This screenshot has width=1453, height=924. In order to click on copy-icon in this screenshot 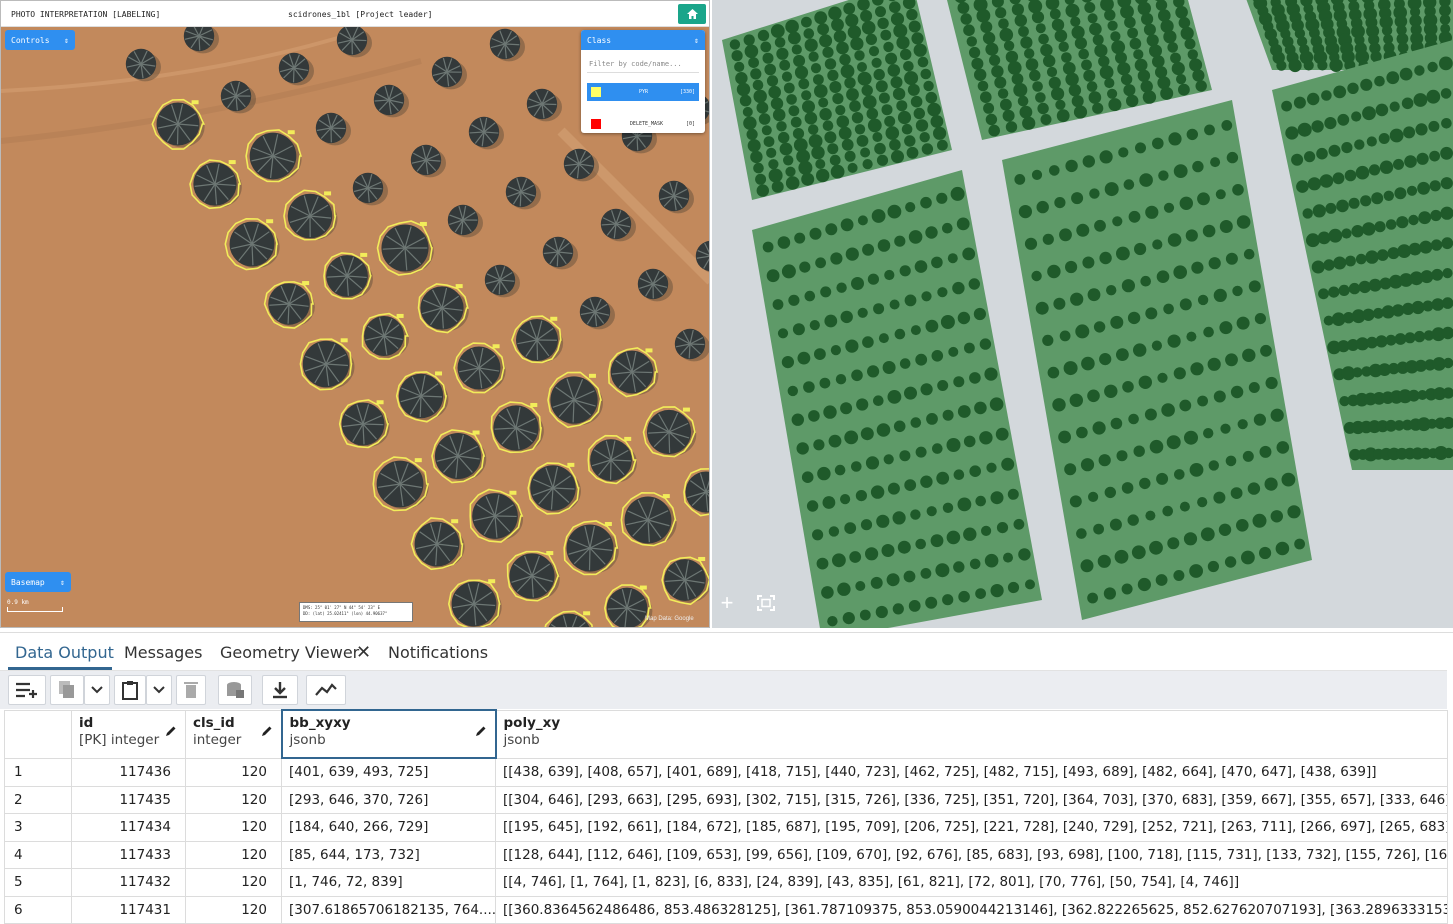, I will do `click(67, 690)`.